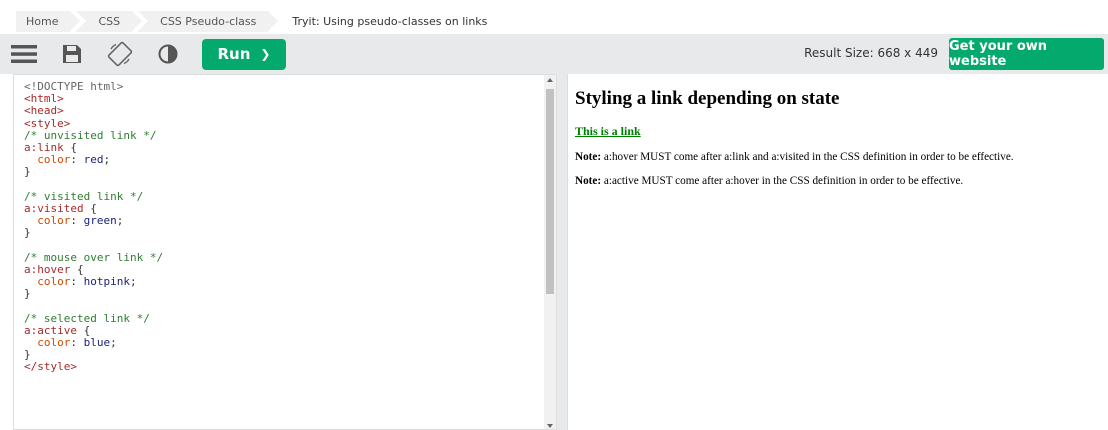 The width and height of the screenshot is (1108, 430). What do you see at coordinates (550, 426) in the screenshot?
I see `scroll-down-icon` at bounding box center [550, 426].